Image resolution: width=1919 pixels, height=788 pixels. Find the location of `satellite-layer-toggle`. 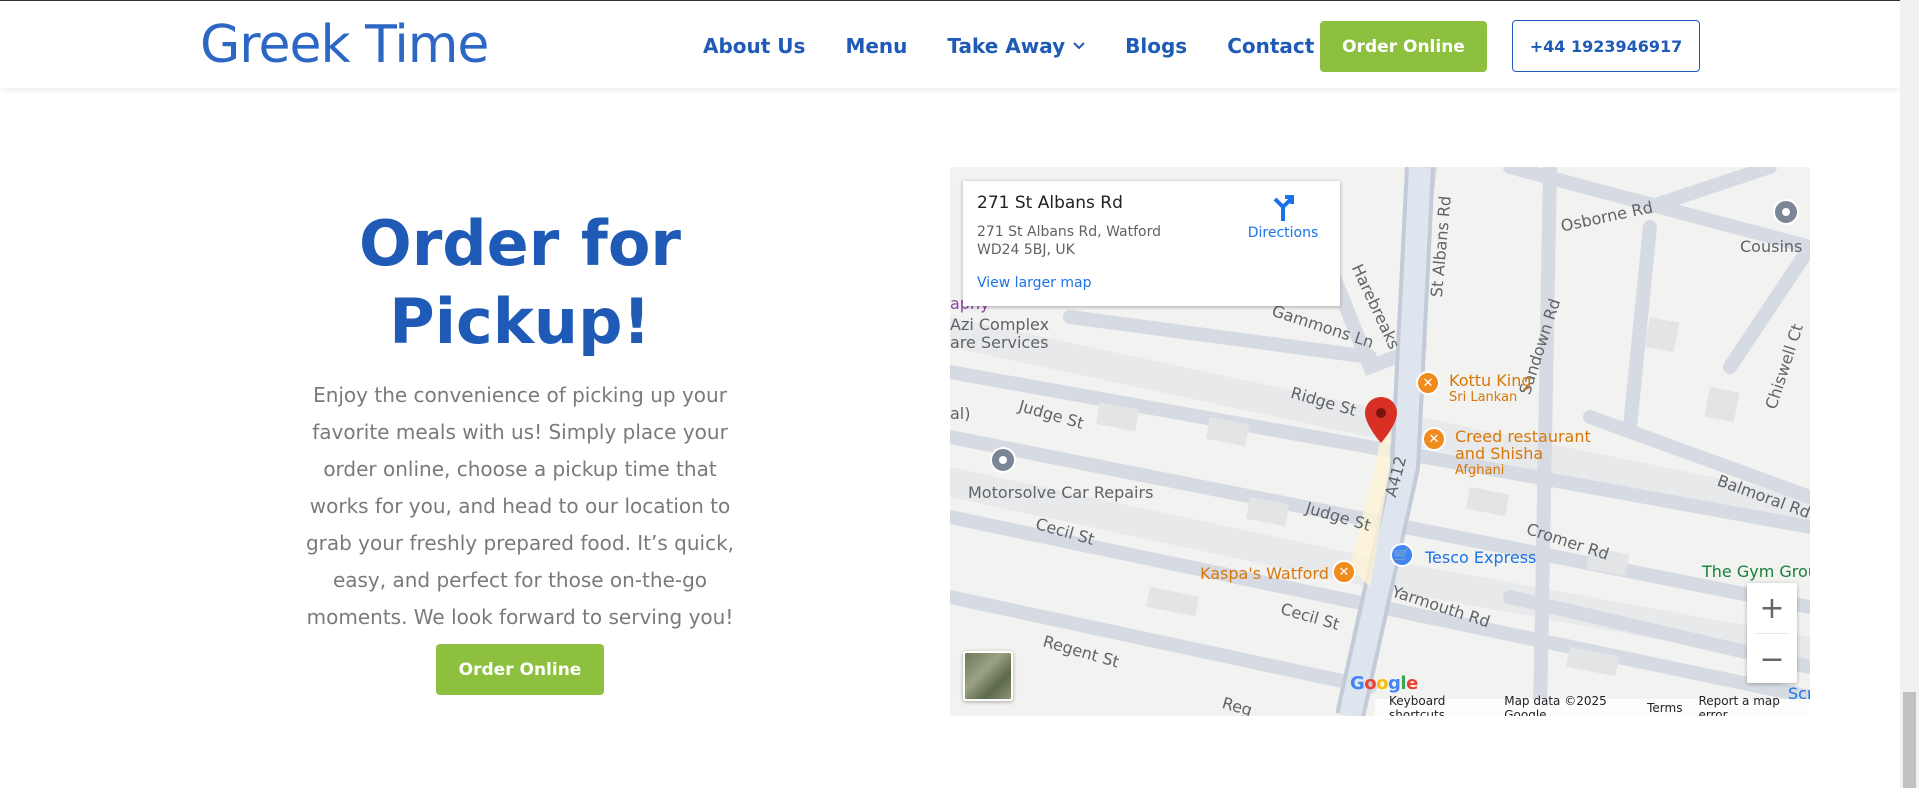

satellite-layer-toggle is located at coordinates (988, 676).